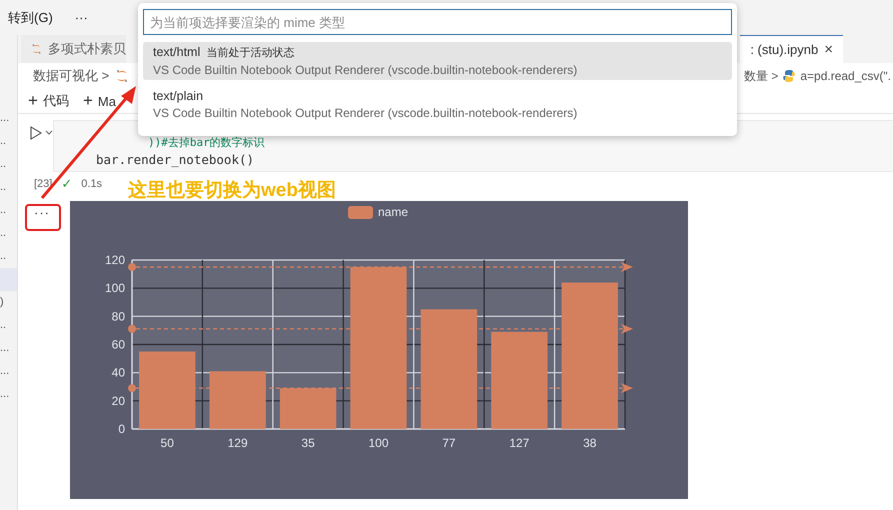 The image size is (893, 510). I want to click on close-icon: ×, so click(828, 49).